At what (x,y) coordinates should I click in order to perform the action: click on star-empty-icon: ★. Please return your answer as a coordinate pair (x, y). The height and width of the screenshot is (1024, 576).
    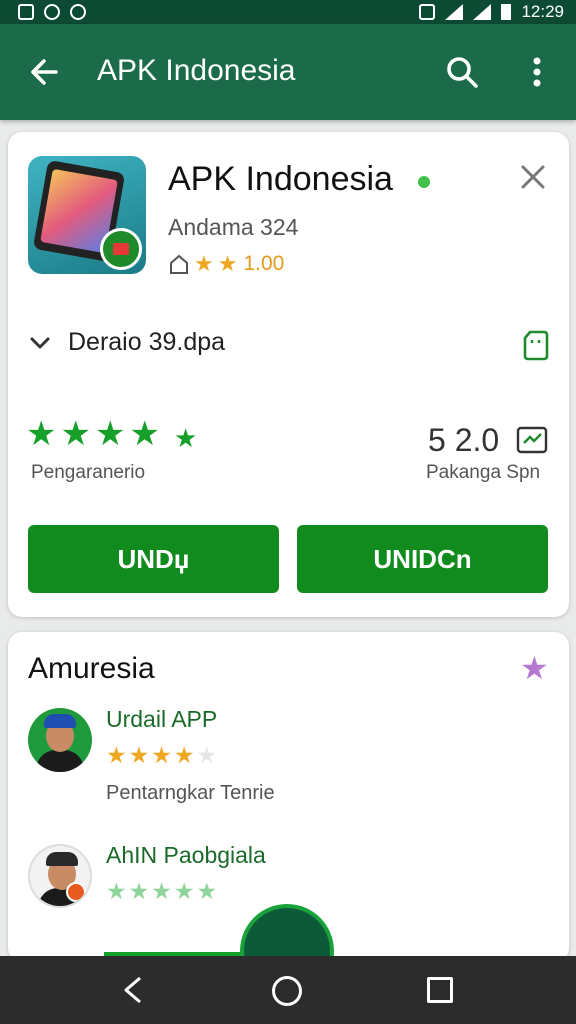
    Looking at the image, I should click on (207, 755).